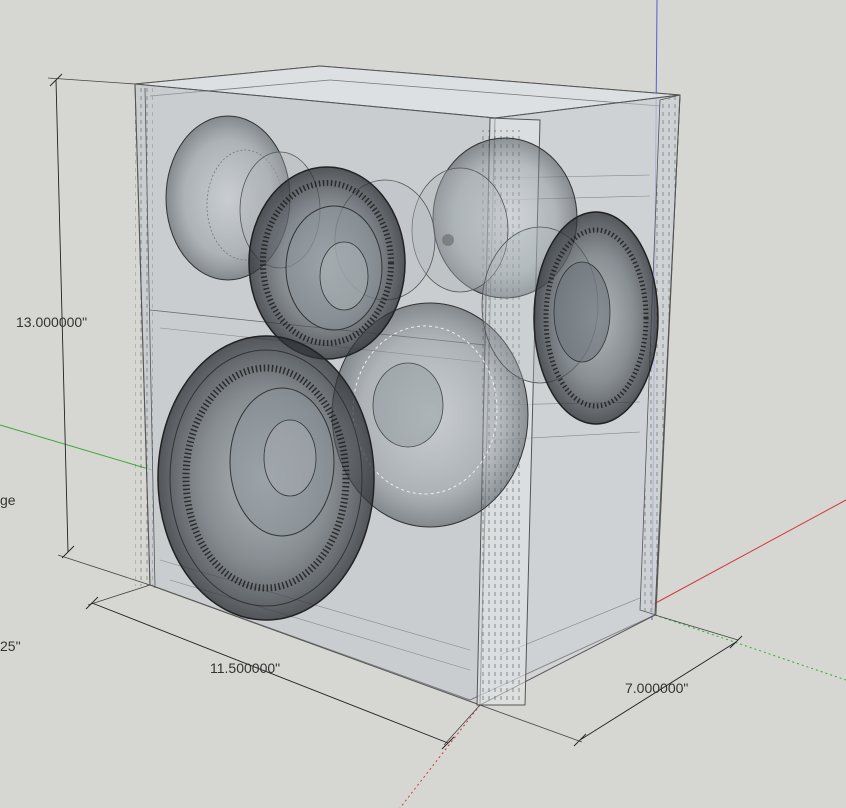 The image size is (846, 808). Describe the element at coordinates (245, 668) in the screenshot. I see `dimension-width-label: 11.500000"` at that location.